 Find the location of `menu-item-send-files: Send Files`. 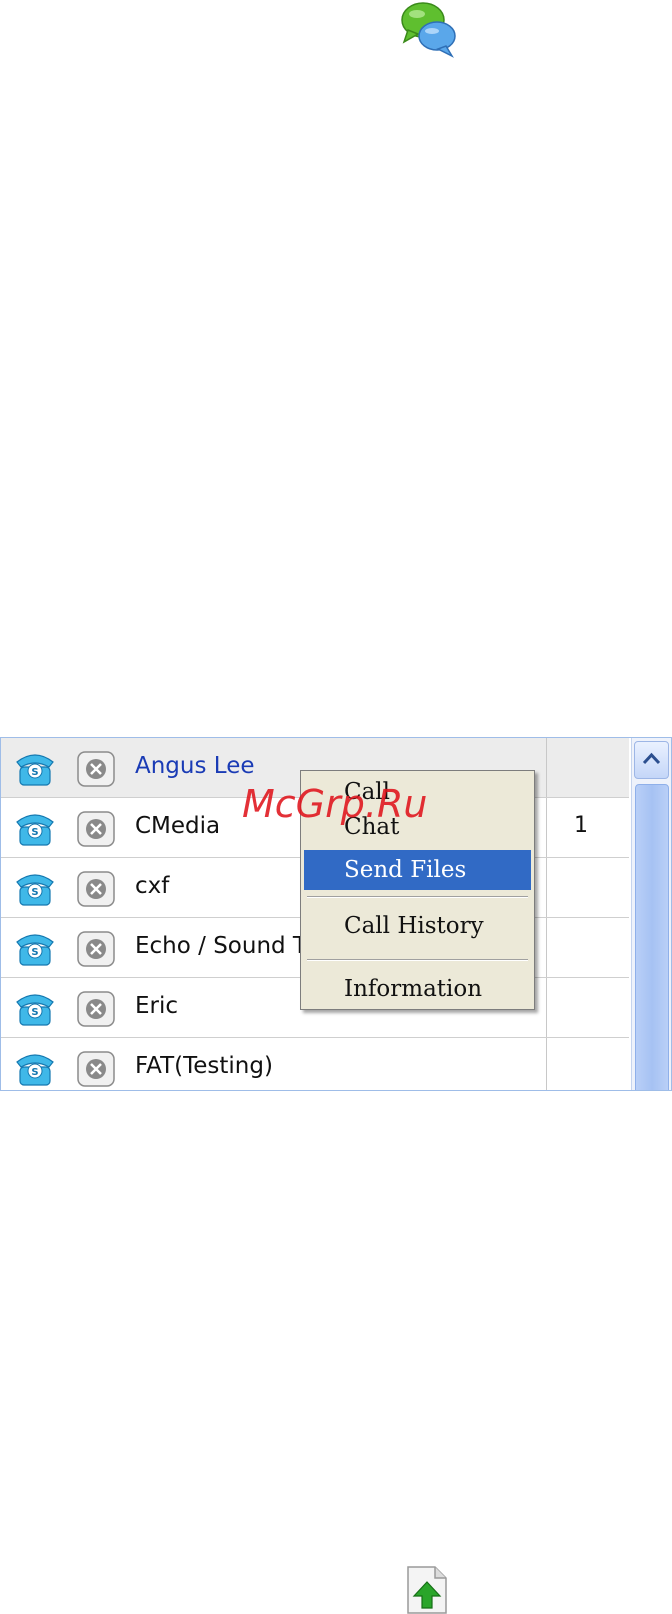

menu-item-send-files: Send Files is located at coordinates (417, 870).